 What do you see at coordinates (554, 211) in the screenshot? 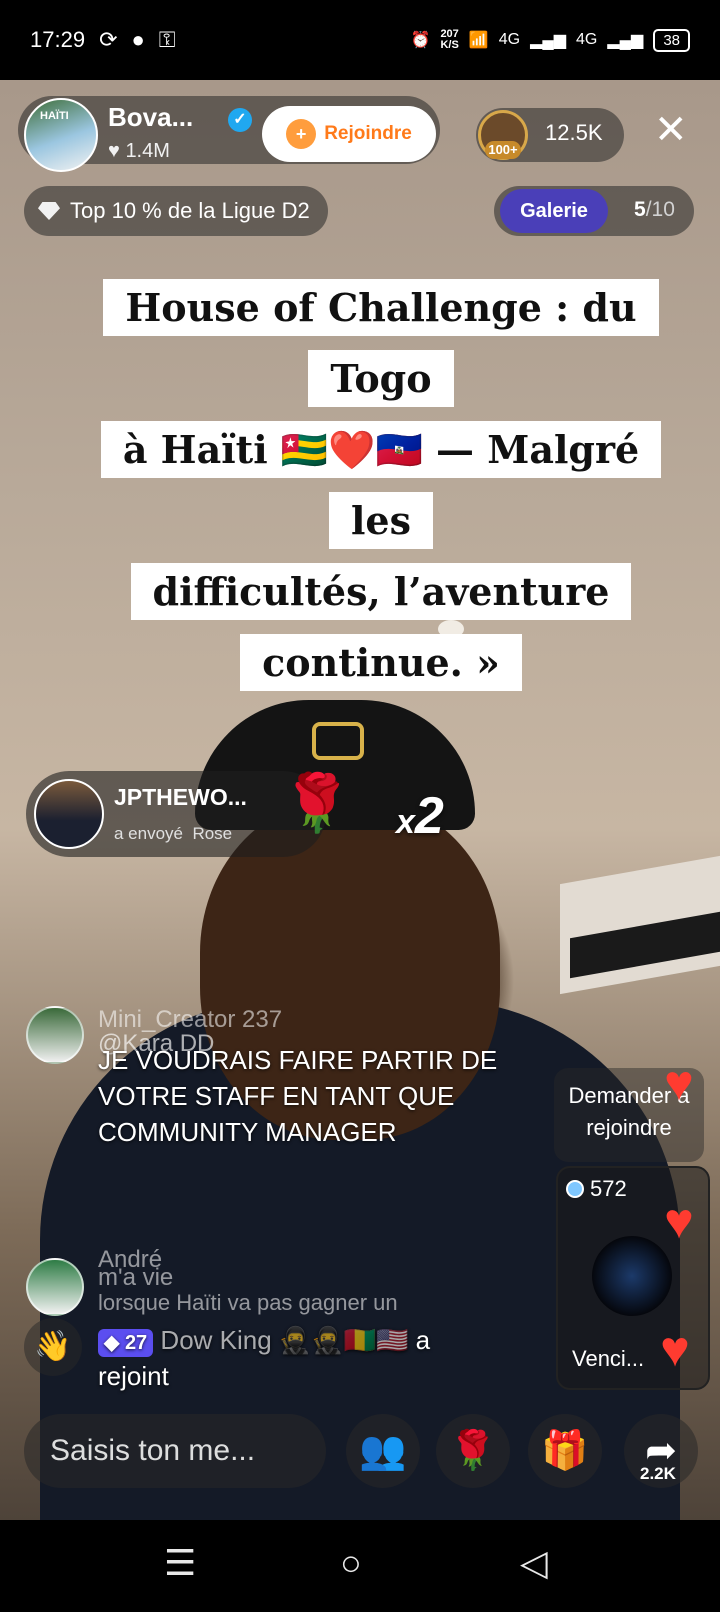
I see `gallery-button: Galerie` at bounding box center [554, 211].